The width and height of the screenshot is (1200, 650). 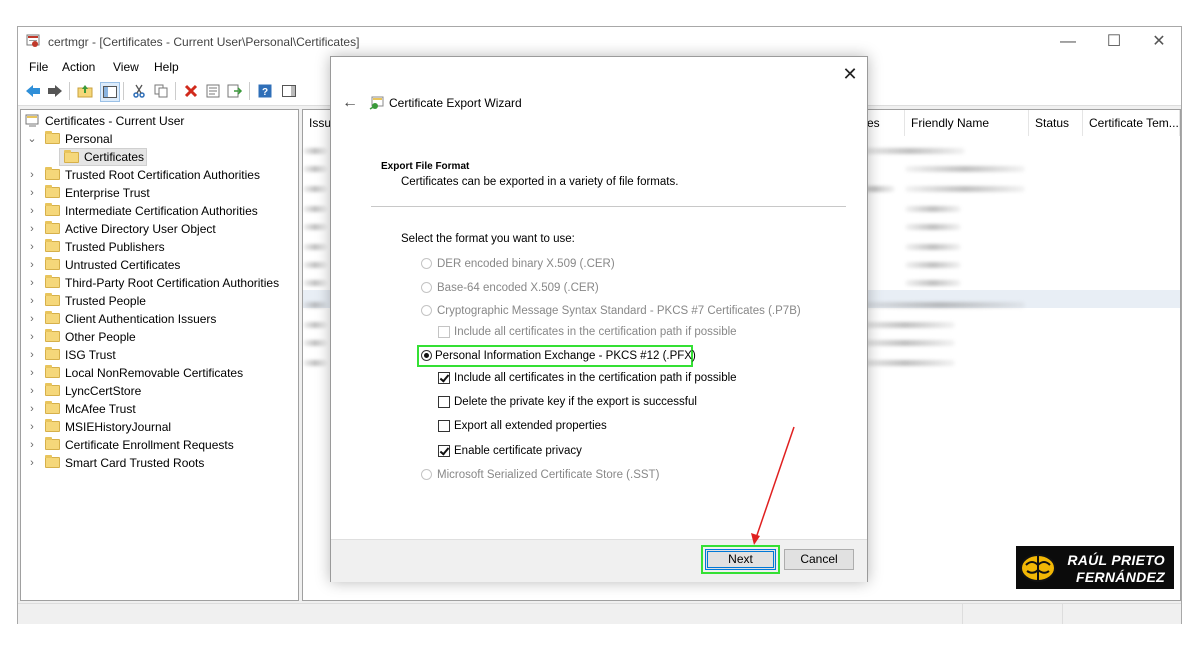 What do you see at coordinates (32, 139) in the screenshot?
I see `chevron-down-icon: ⌄` at bounding box center [32, 139].